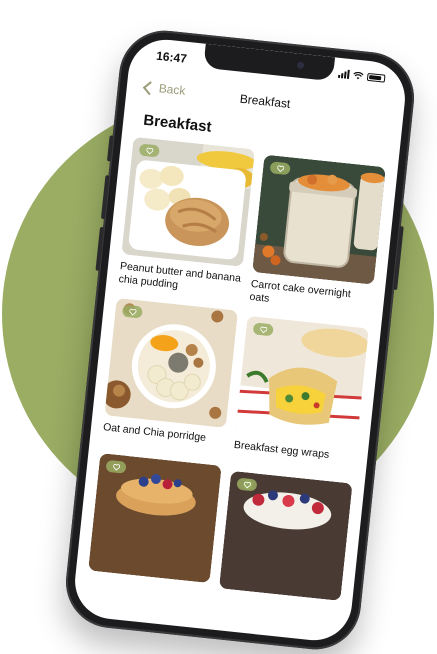  I want to click on recipe-card: Breakfast egg wraps, so click(301, 390).